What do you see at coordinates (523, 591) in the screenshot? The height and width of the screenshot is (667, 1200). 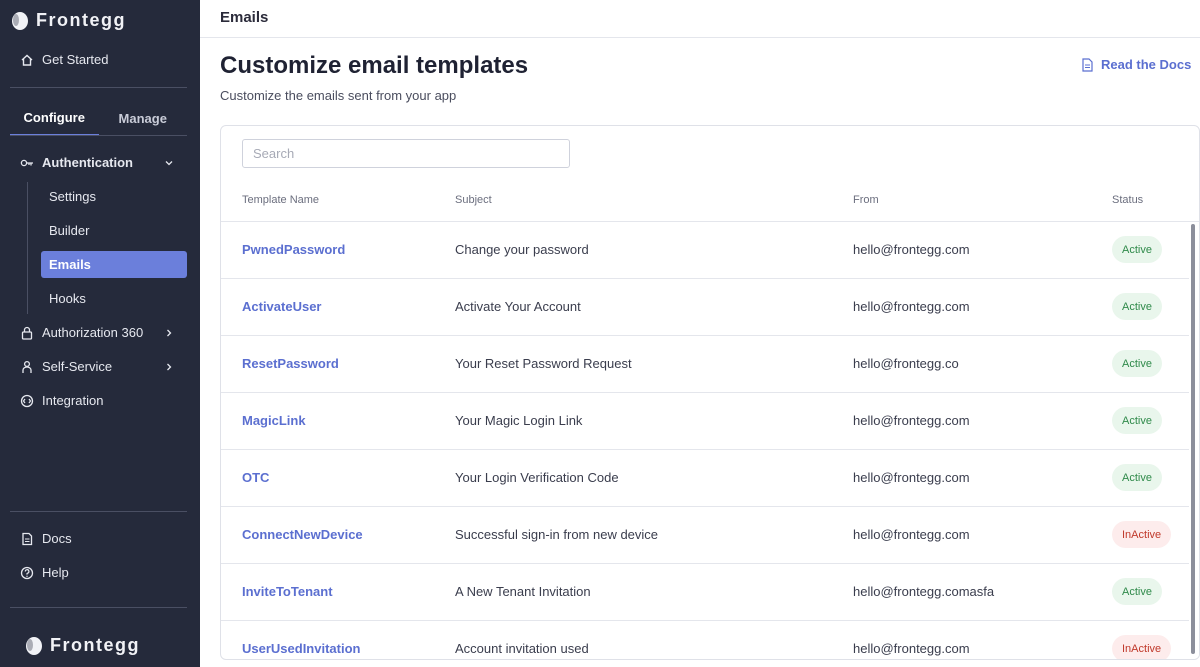 I see `template-subject: A New Tenant Invitation` at bounding box center [523, 591].